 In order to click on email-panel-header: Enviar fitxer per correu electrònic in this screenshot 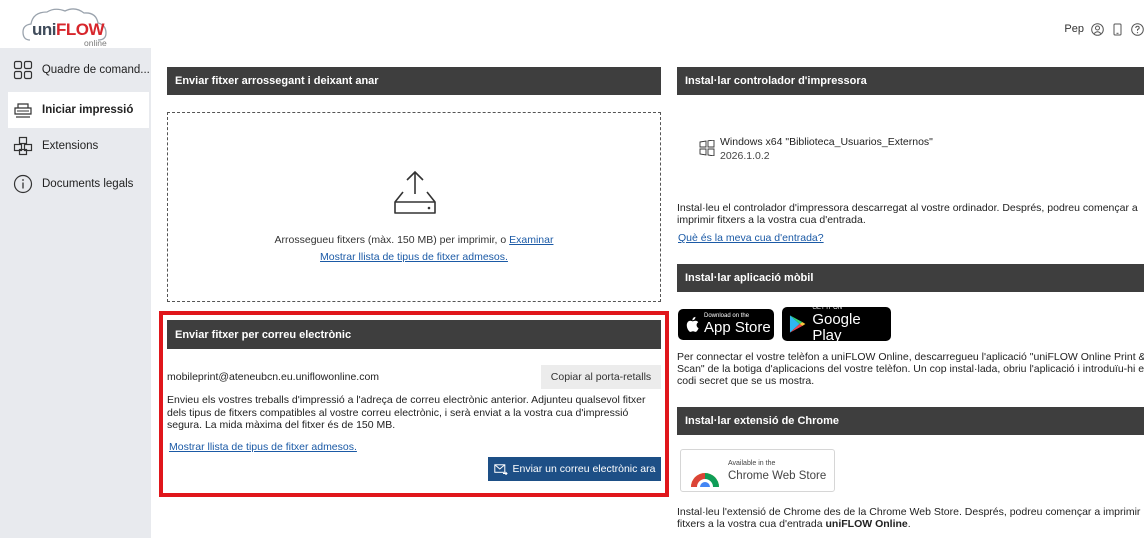, I will do `click(414, 334)`.